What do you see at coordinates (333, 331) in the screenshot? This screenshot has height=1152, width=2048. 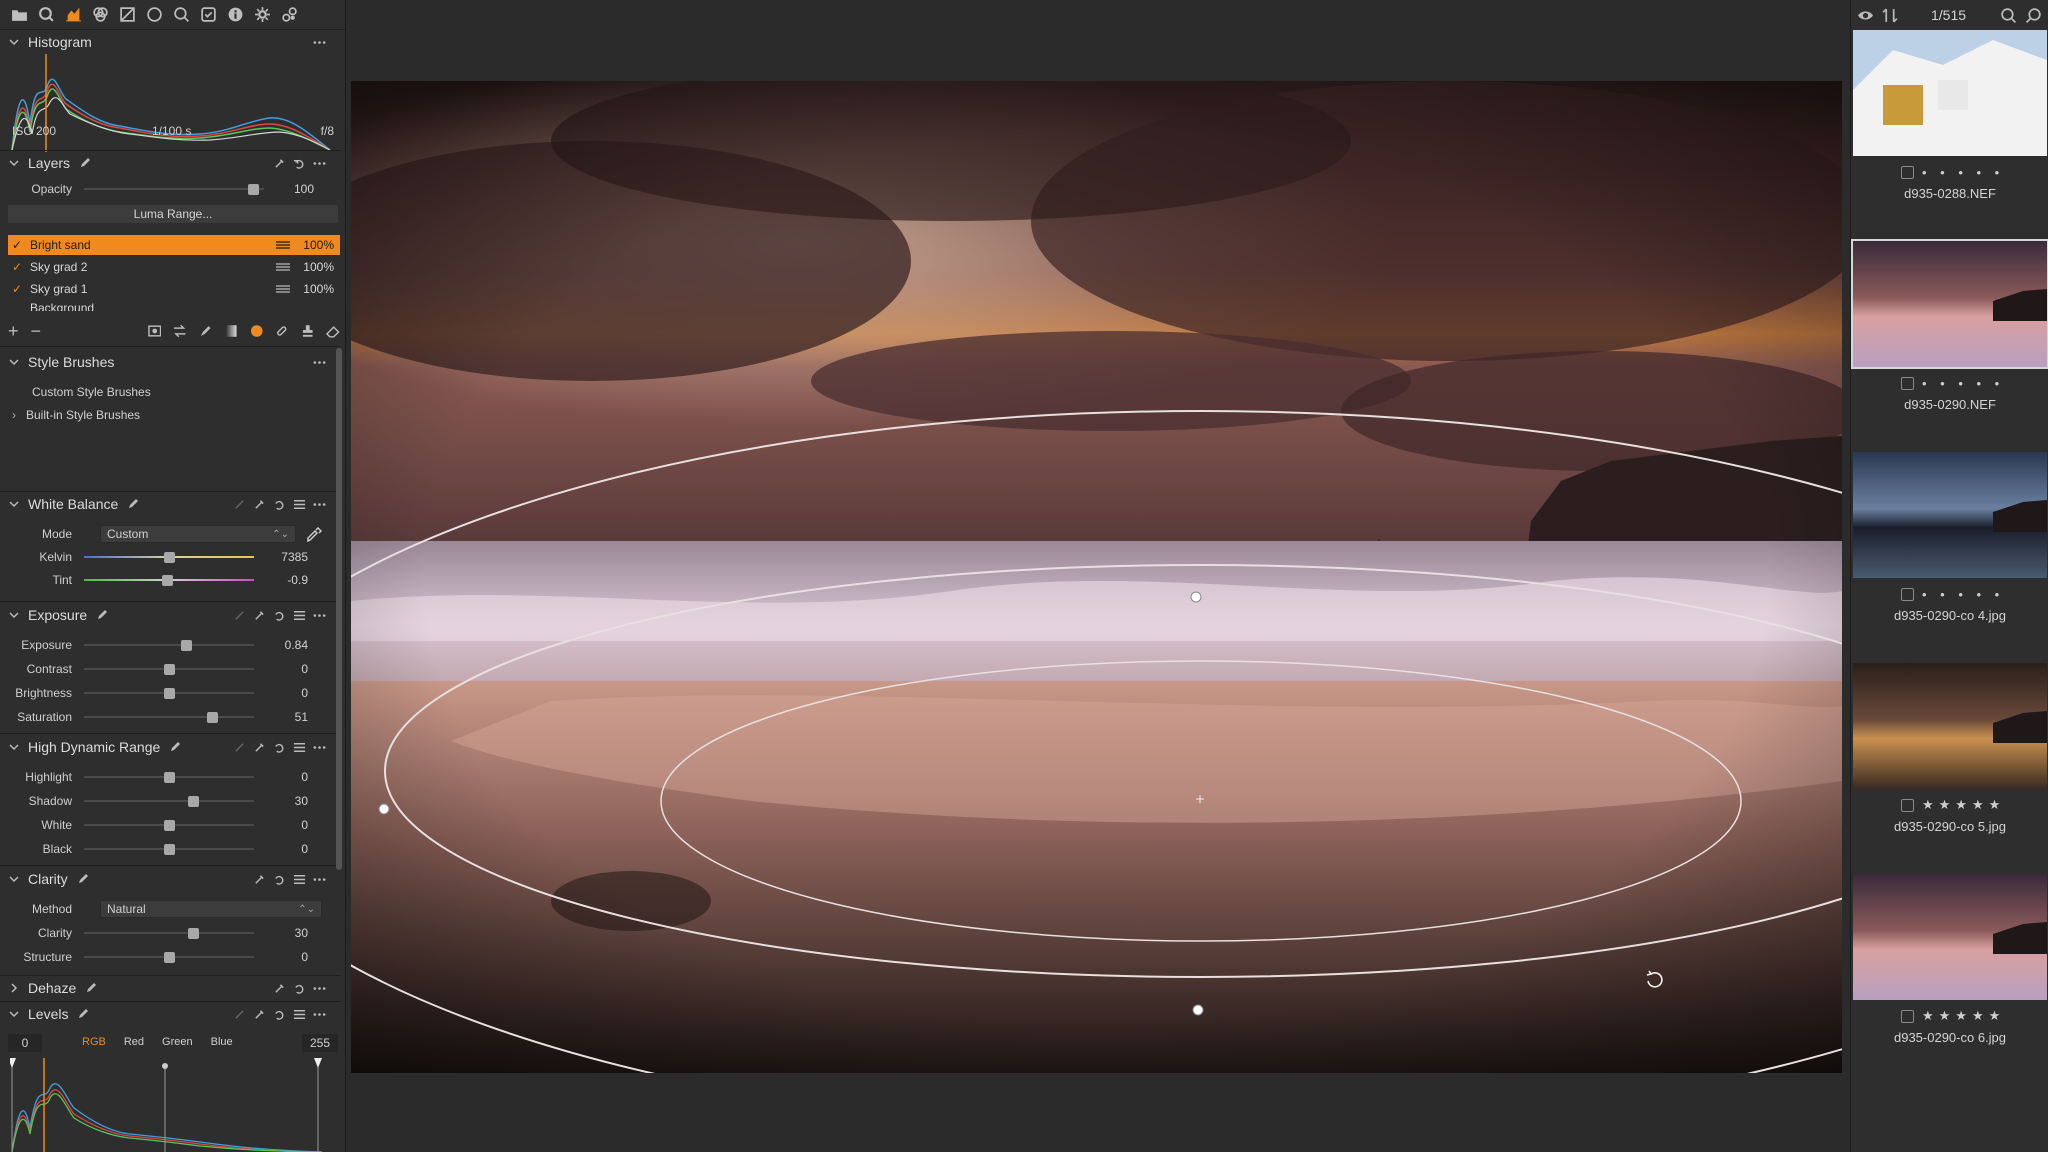 I see `eraser-icon` at bounding box center [333, 331].